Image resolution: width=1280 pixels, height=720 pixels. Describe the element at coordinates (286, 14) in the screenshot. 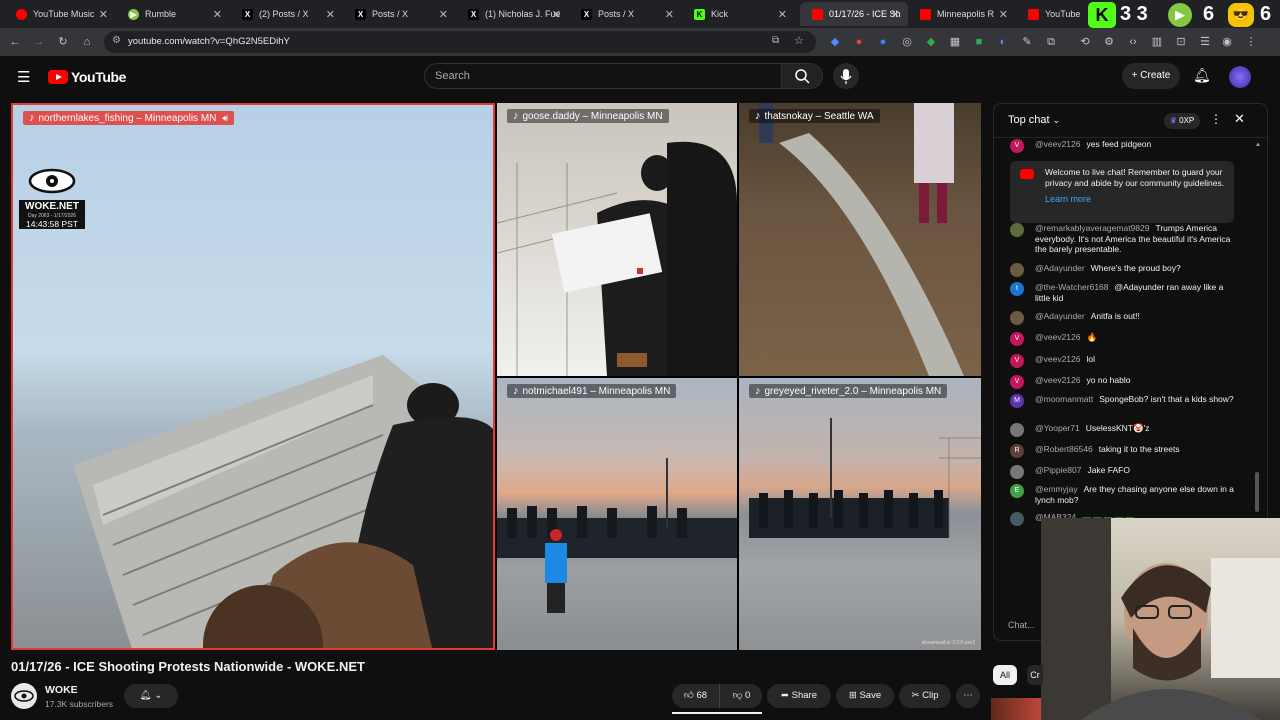

I see `browser-tab: X (2) Posts / X ✕` at that location.